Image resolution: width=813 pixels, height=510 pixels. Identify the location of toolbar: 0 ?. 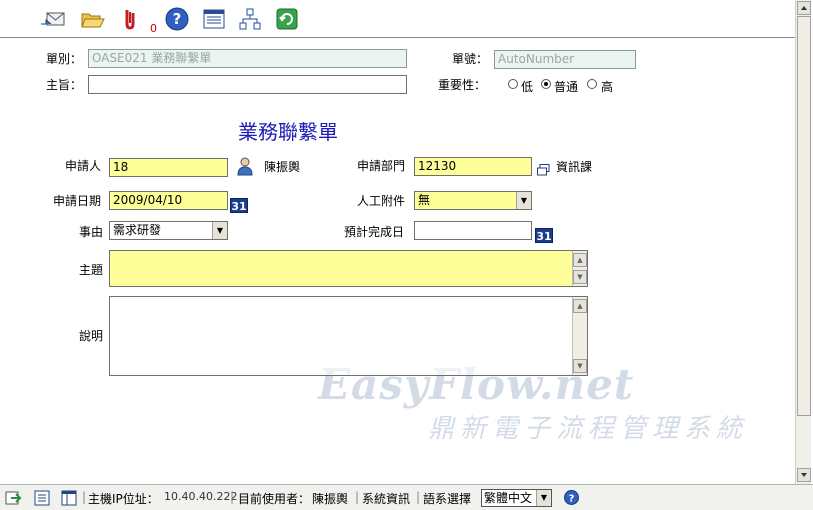
(397, 19).